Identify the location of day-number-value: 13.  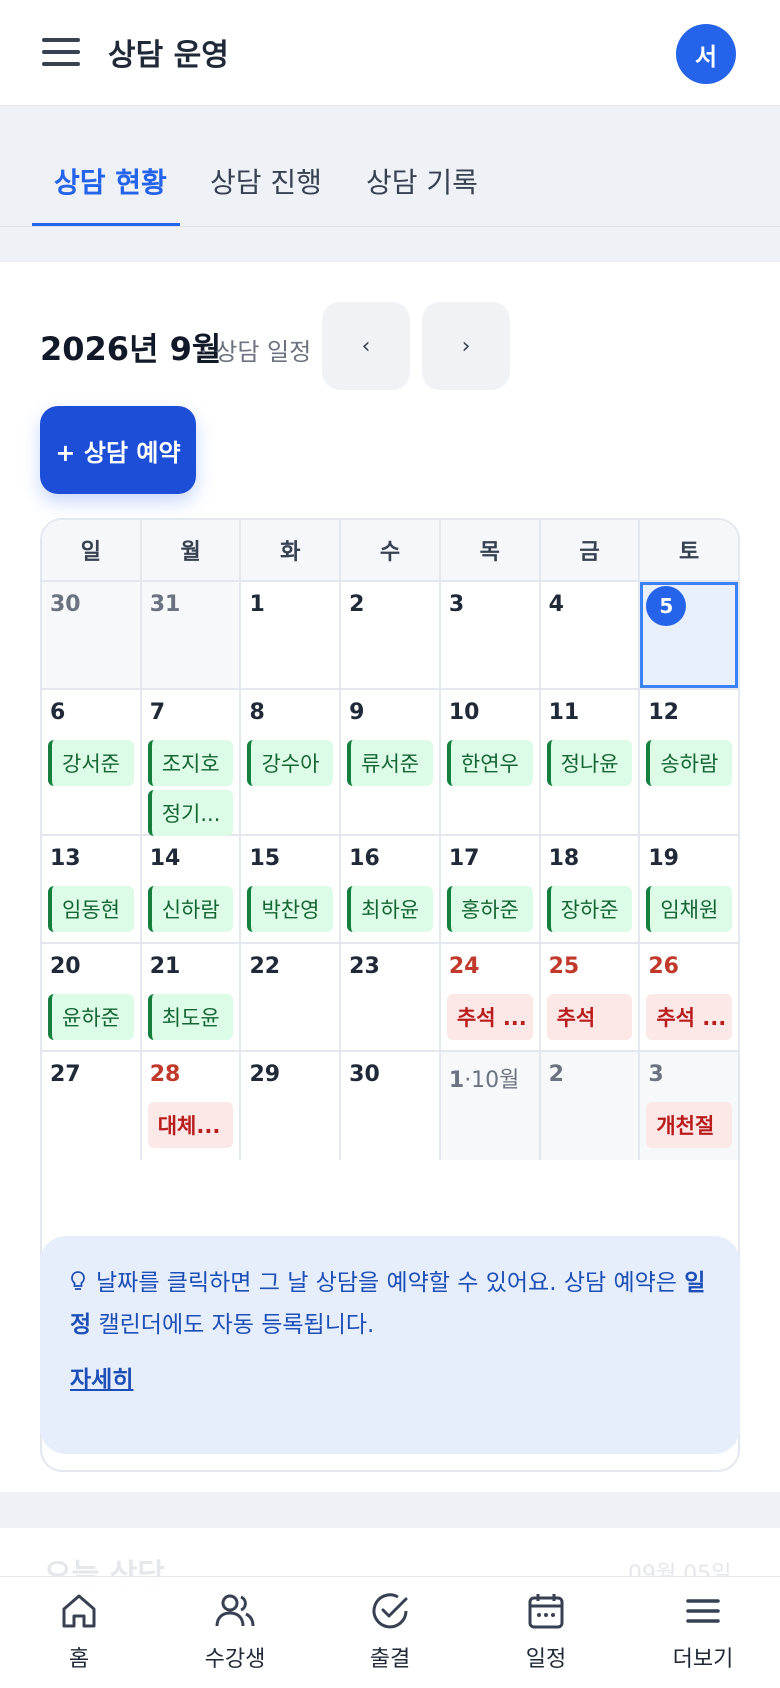
(65, 858).